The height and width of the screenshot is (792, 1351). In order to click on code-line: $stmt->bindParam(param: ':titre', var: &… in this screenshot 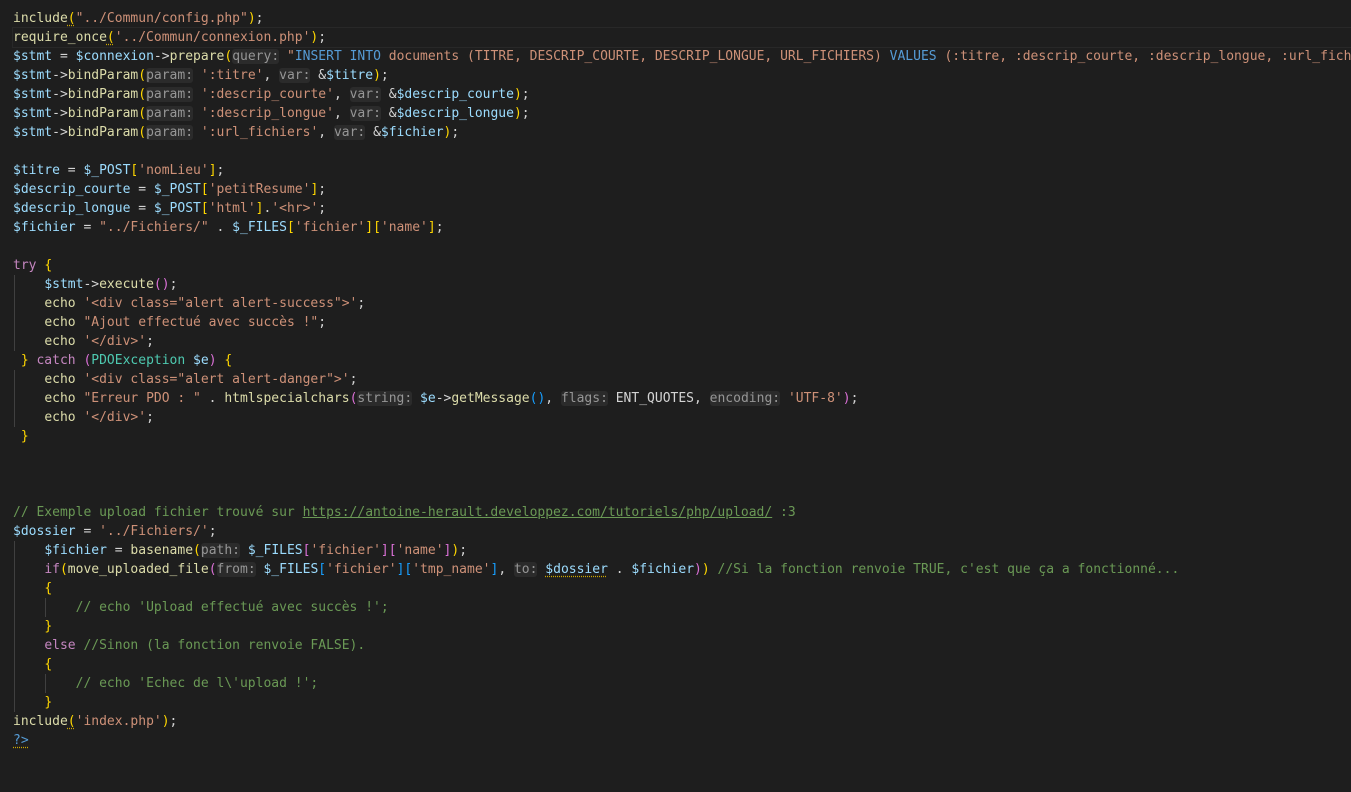, I will do `click(682, 75)`.